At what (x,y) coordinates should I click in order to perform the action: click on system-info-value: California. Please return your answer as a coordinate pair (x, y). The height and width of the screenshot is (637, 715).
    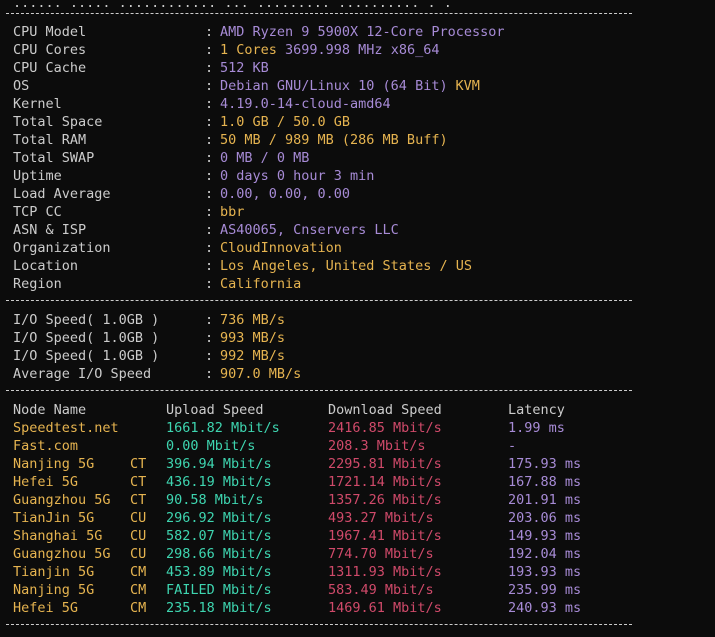
    Looking at the image, I should click on (261, 284).